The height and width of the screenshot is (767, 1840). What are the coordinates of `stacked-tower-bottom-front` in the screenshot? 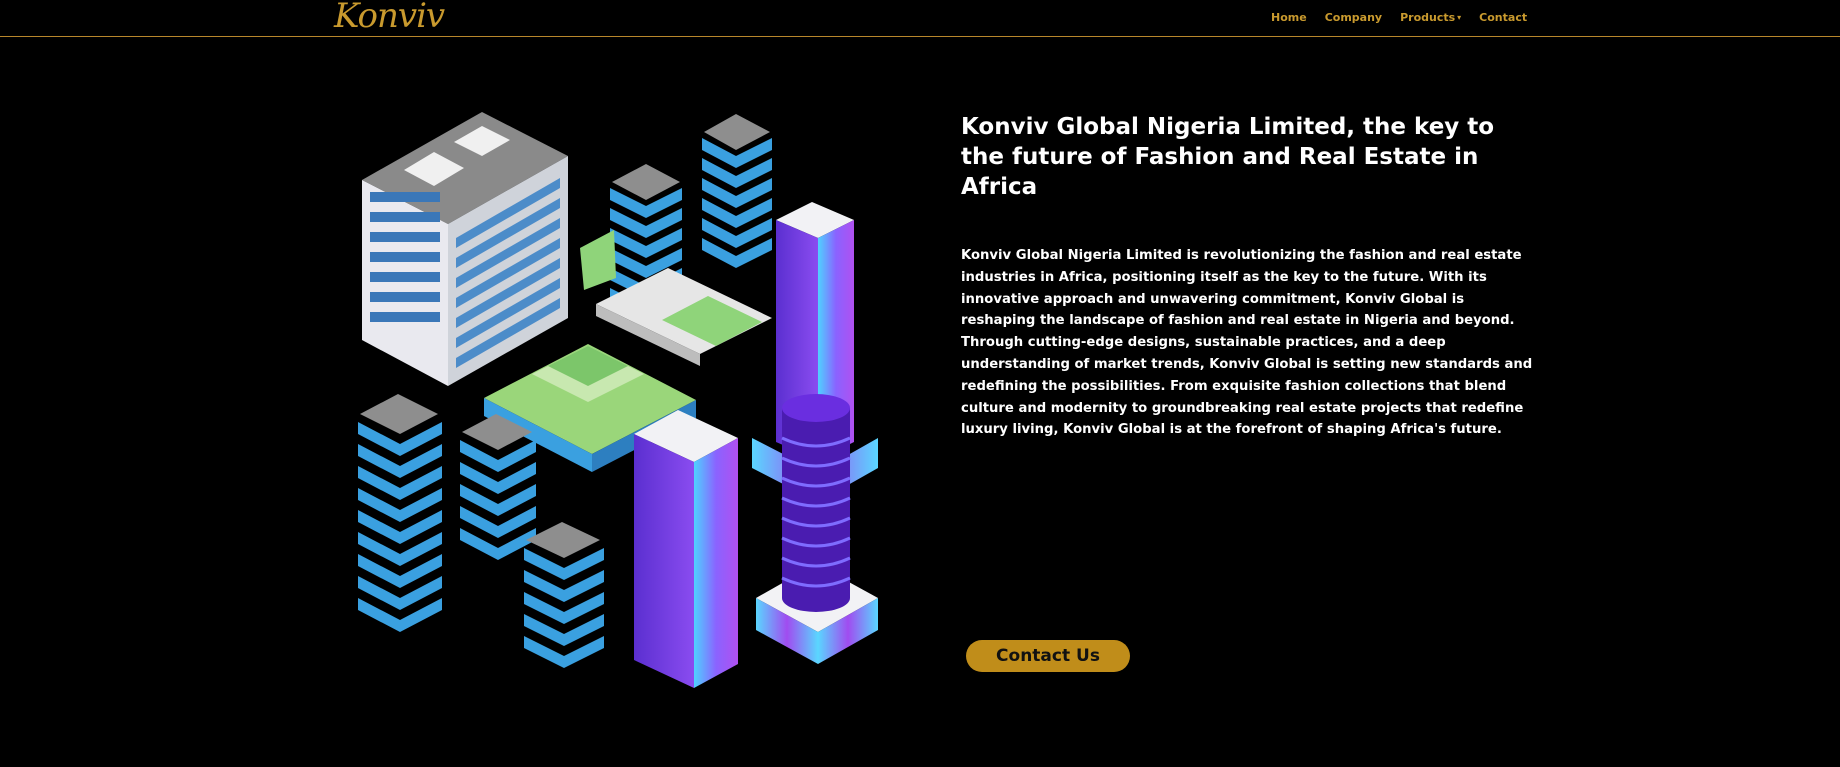 It's located at (564, 595).